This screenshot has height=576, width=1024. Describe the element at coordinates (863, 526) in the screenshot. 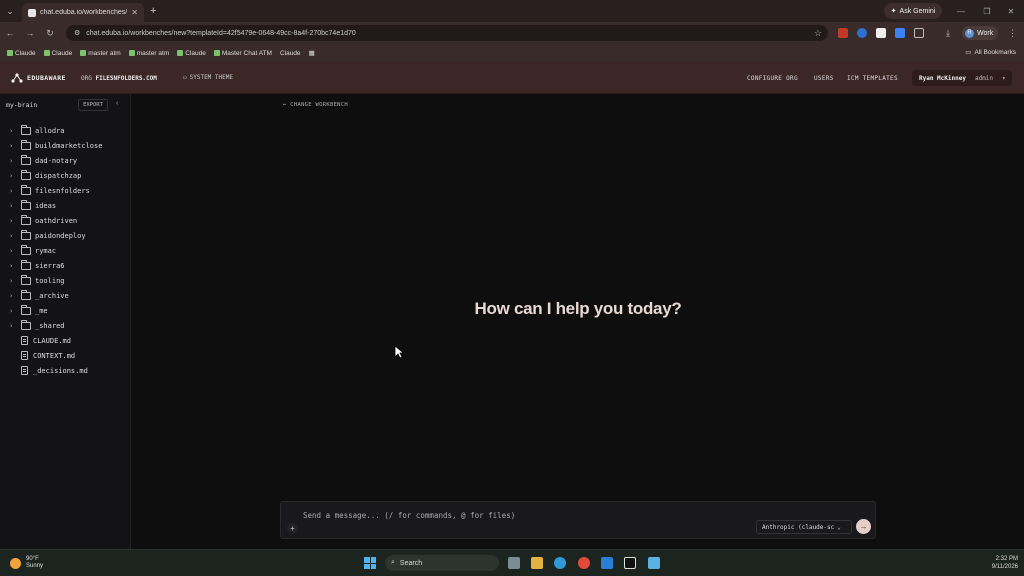

I see `send-button: →` at that location.